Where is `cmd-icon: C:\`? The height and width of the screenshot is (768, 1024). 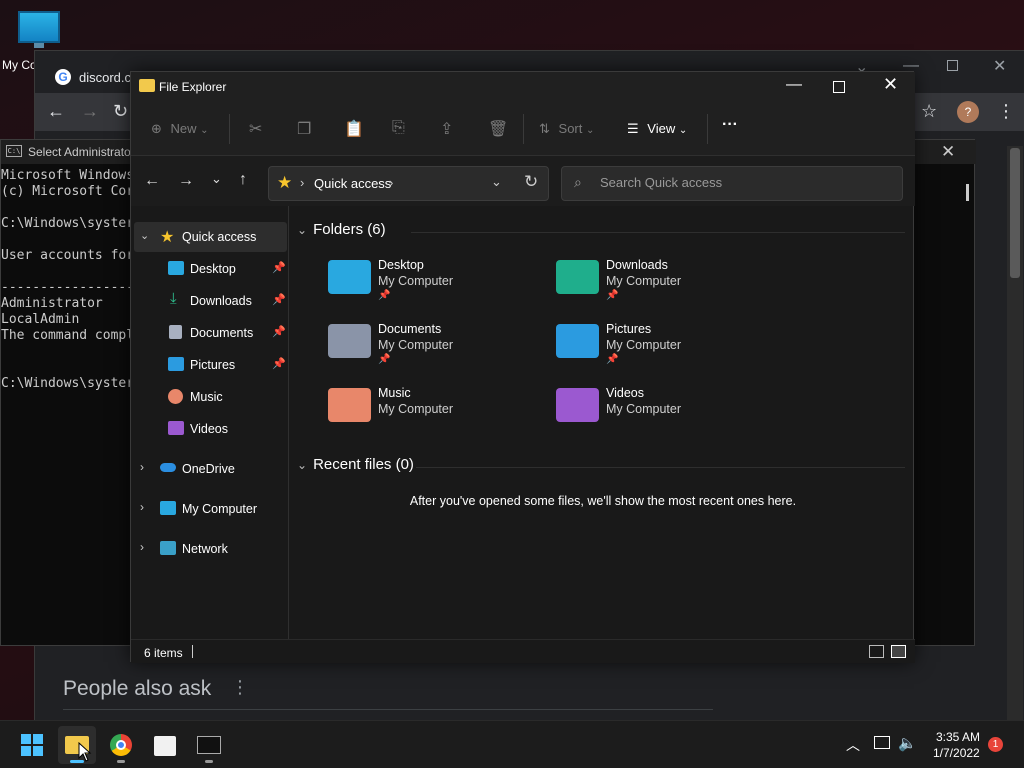
cmd-icon: C:\ is located at coordinates (14, 151).